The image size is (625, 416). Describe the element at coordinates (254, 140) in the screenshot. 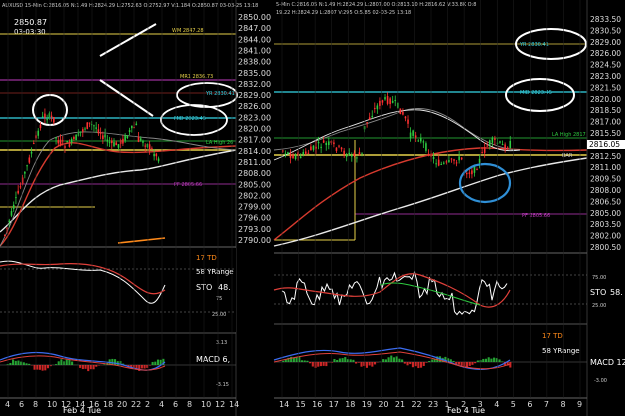

I see `price-axis-label: 2817.00` at that location.